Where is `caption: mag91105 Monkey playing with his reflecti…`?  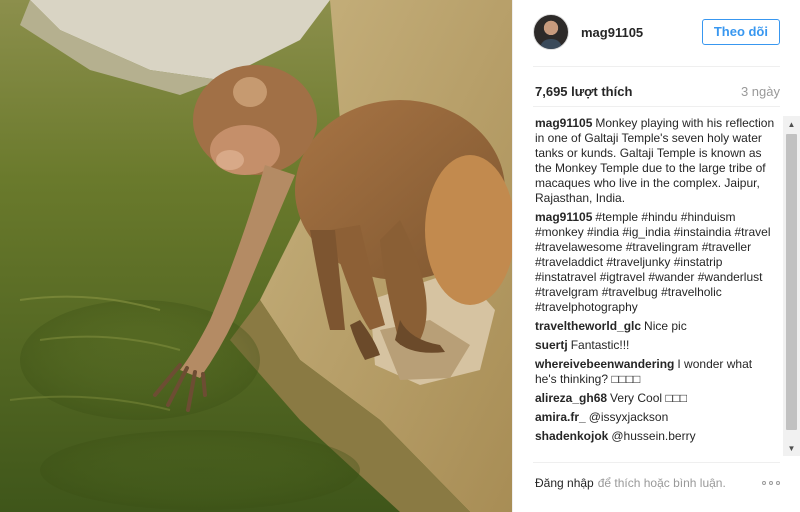 caption: mag91105 Monkey playing with his reflecti… is located at coordinates (656, 161).